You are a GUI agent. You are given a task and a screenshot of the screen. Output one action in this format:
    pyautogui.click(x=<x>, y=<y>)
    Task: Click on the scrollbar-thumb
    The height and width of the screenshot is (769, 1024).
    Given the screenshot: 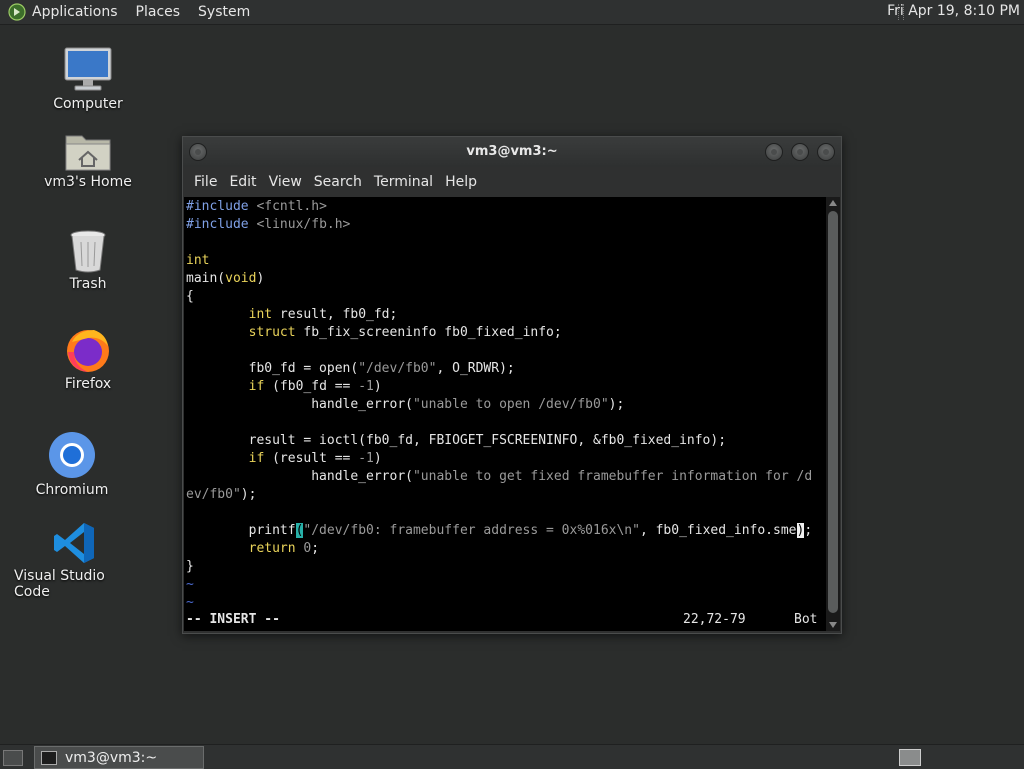 What is the action you would take?
    pyautogui.click(x=833, y=412)
    